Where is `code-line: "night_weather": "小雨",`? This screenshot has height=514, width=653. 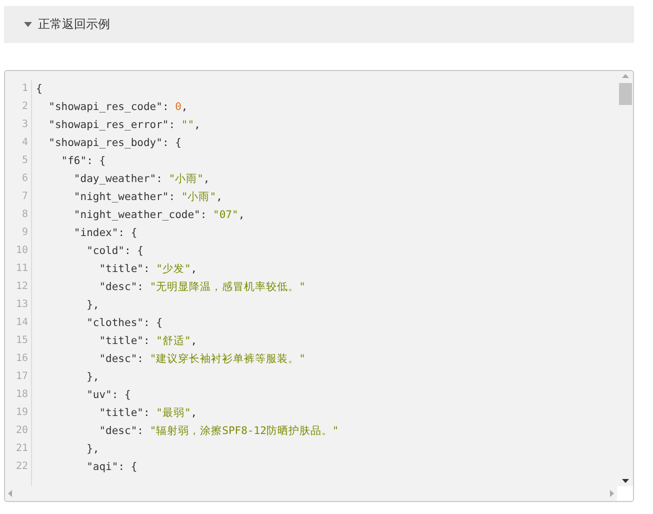 code-line: "night_weather": "小雨", is located at coordinates (148, 197).